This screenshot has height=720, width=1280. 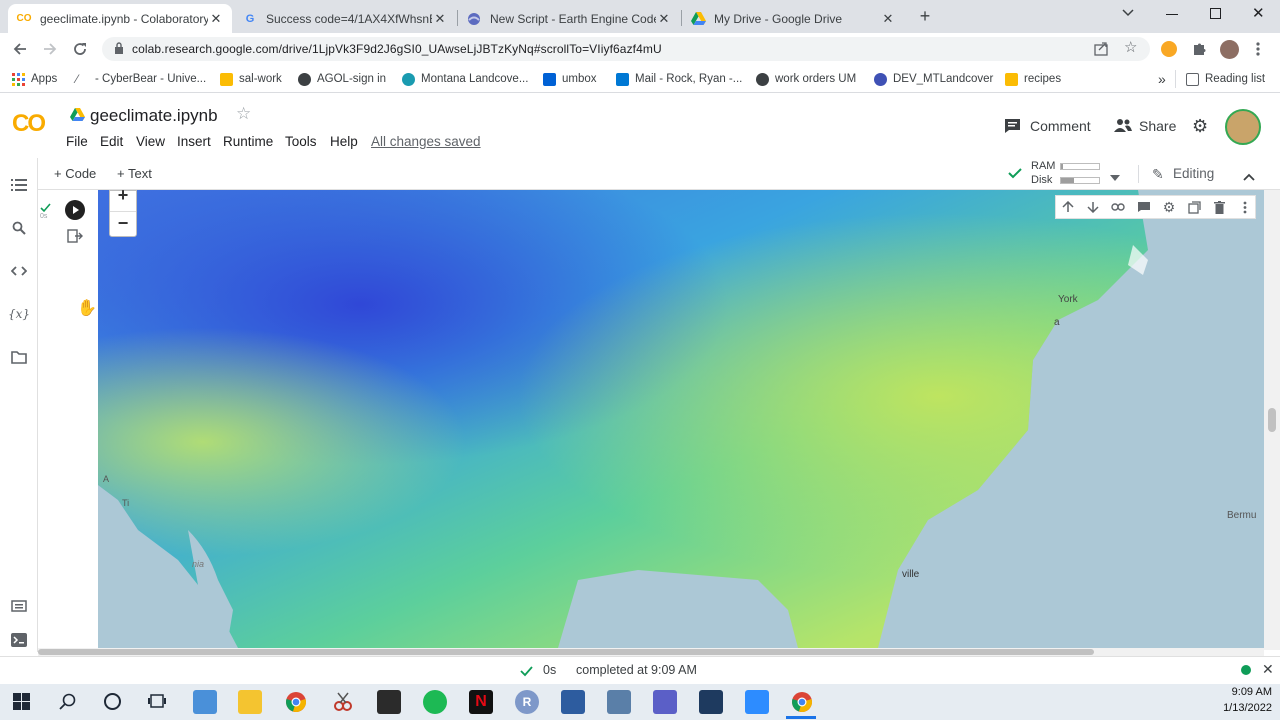 I want to click on profile-avatar, so click(x=1229, y=49).